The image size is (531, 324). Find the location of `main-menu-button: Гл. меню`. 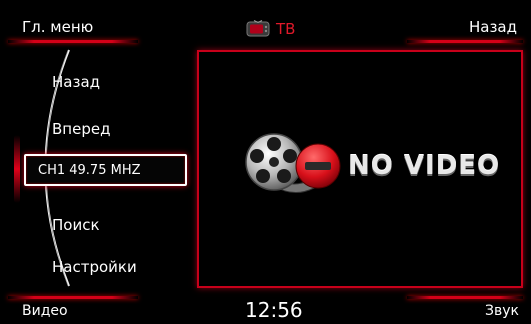

main-menu-button: Гл. меню is located at coordinates (57, 27).